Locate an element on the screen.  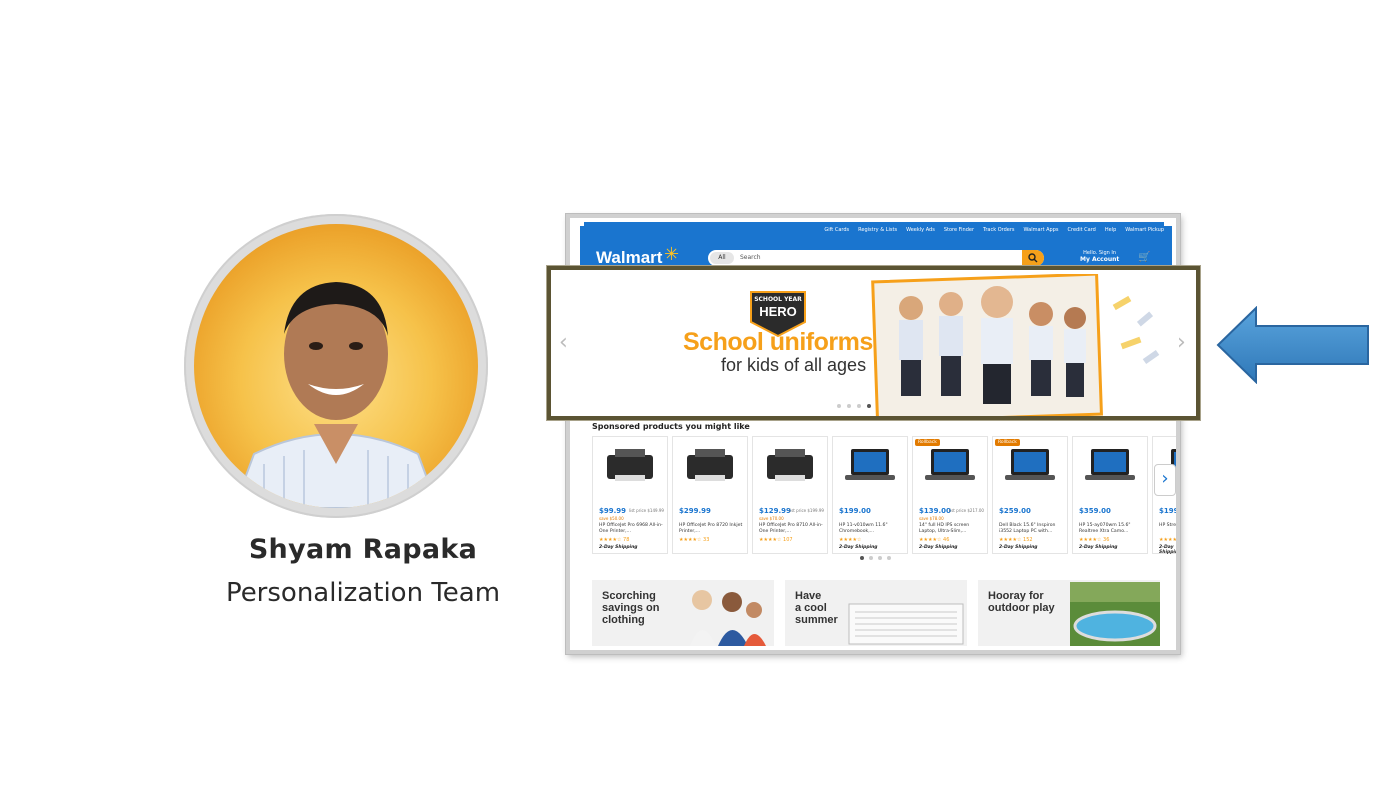
product-rating: ★★★★☆ 107 is located at coordinates (776, 540).